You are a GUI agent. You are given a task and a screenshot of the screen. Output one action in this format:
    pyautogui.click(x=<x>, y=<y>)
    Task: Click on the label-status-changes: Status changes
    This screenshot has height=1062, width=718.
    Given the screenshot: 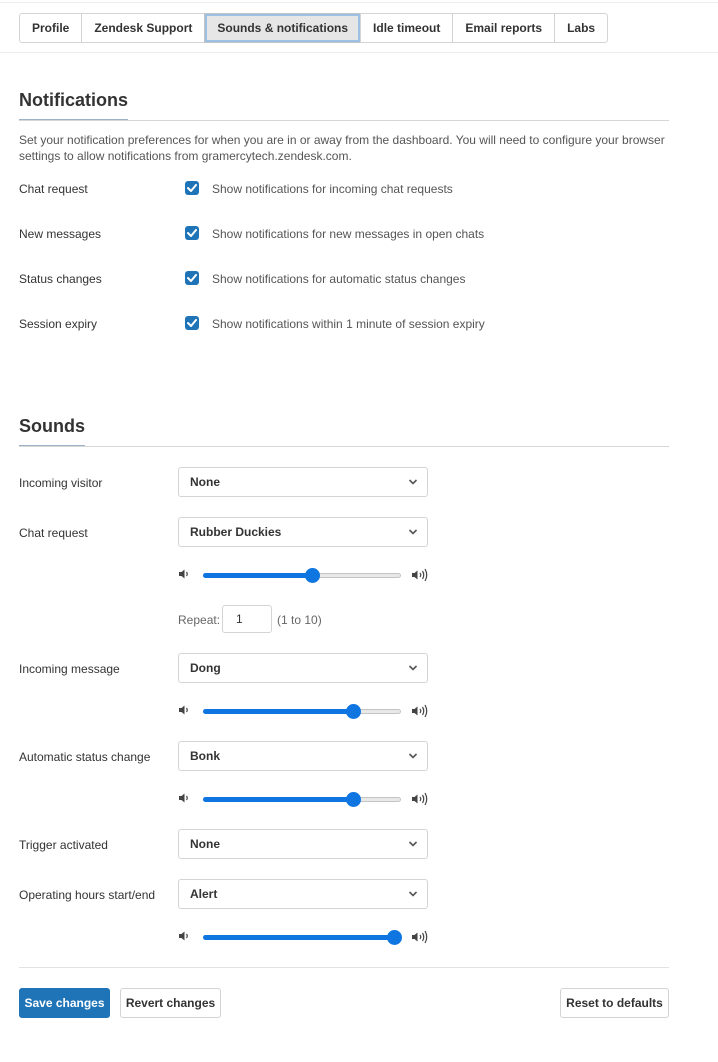 What is the action you would take?
    pyautogui.click(x=60, y=279)
    